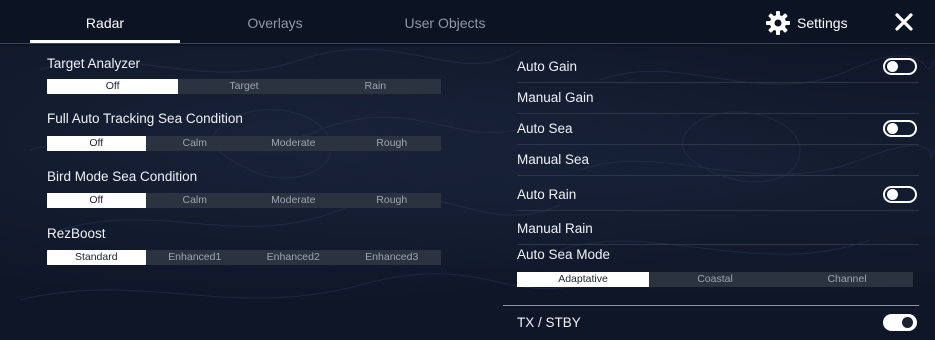 The height and width of the screenshot is (340, 935). I want to click on tab-radar: Radar, so click(105, 22).